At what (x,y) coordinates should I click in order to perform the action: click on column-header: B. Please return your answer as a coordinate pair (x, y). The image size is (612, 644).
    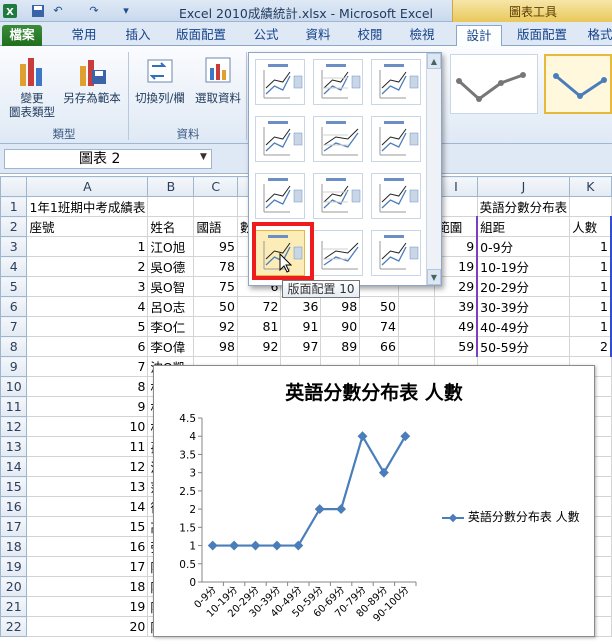
    Looking at the image, I should click on (171, 186).